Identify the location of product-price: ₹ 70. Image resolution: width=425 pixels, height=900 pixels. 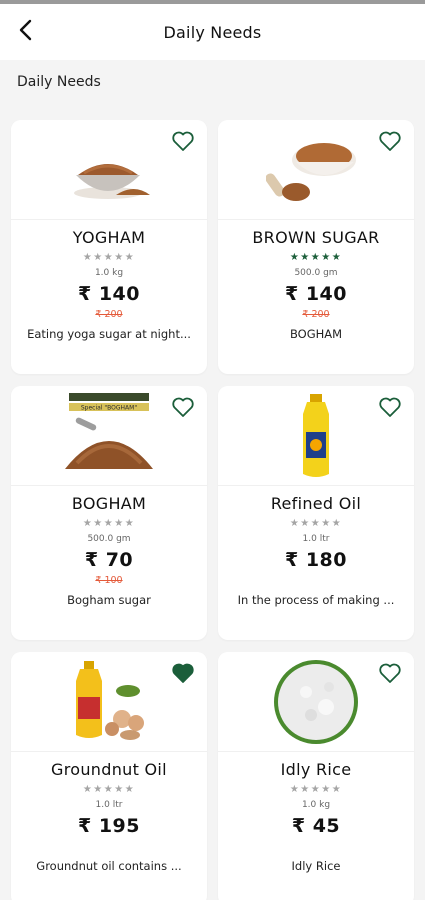
(109, 560).